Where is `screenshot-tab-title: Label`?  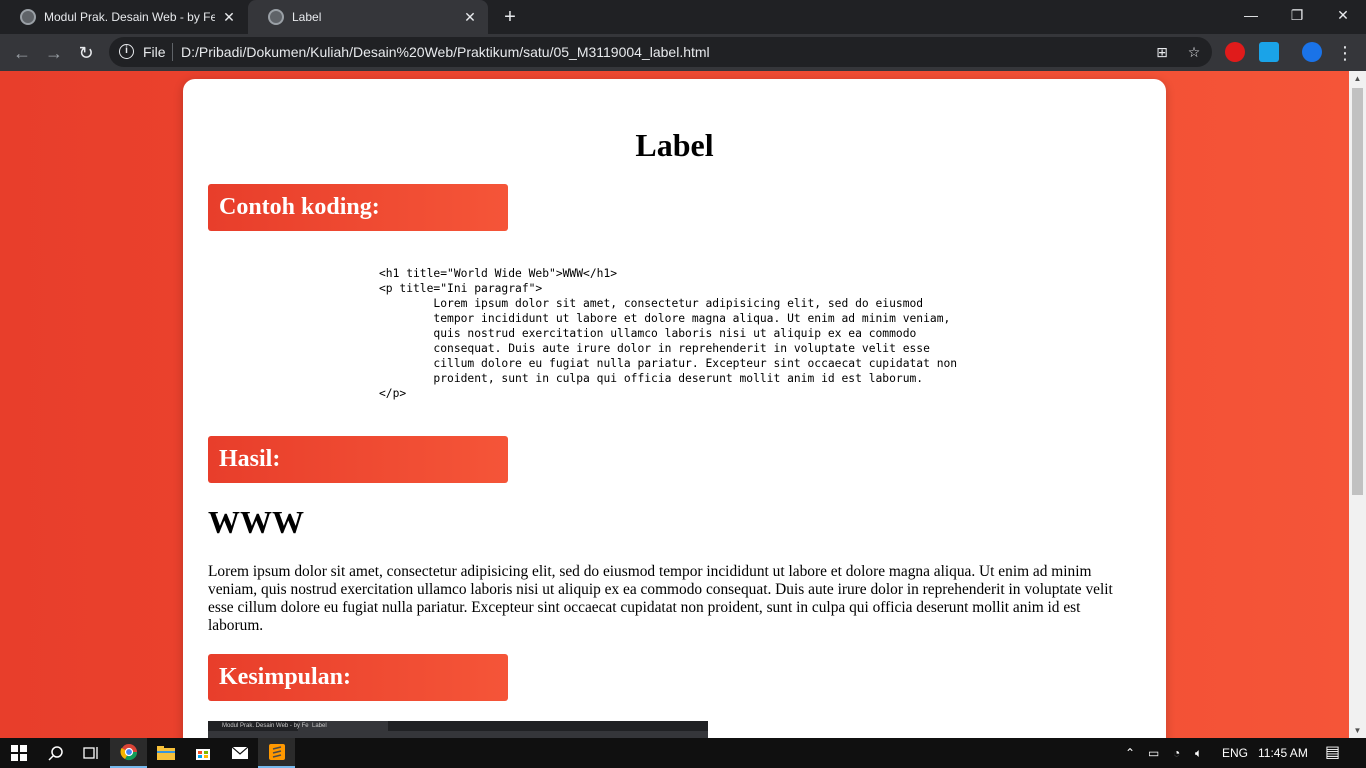 screenshot-tab-title: Label is located at coordinates (319, 726).